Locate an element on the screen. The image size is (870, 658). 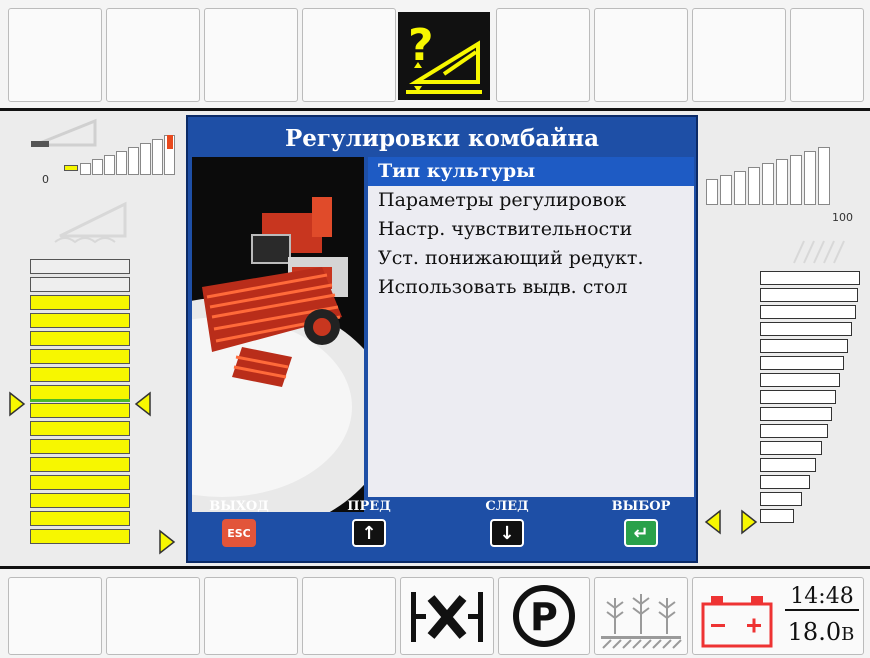
left-gauge-min-label: 0 is located at coordinates (45, 179).